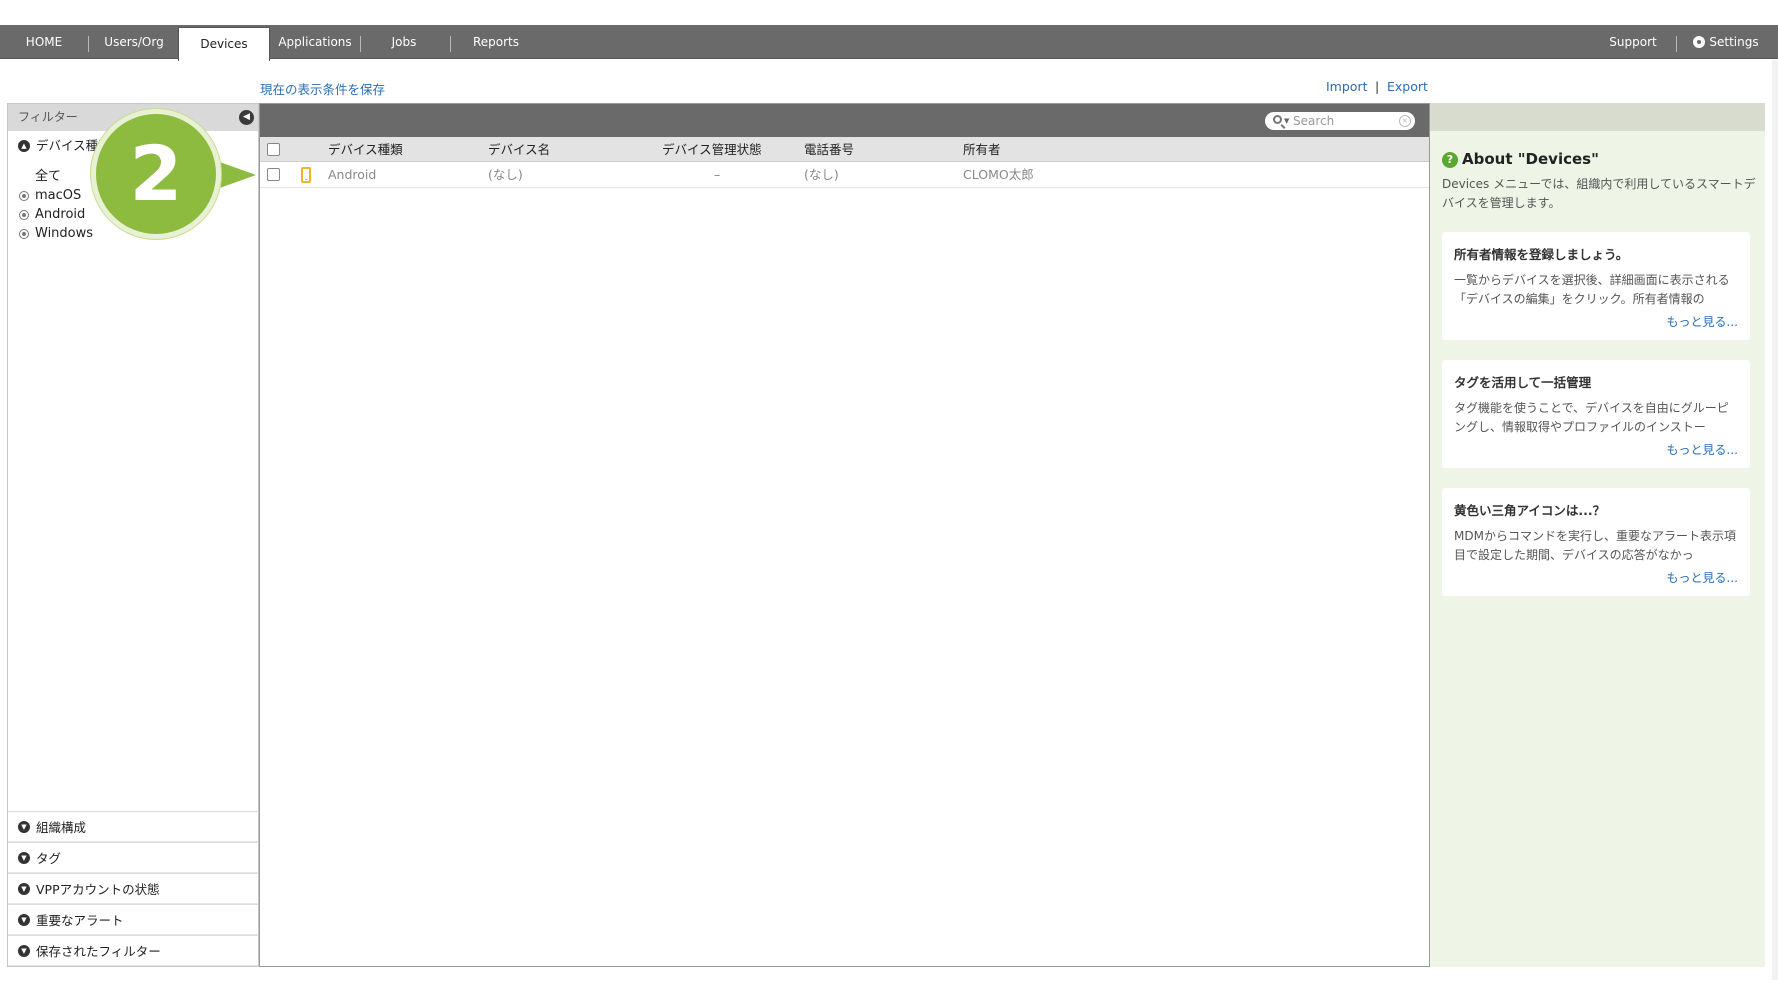  I want to click on tab-jobs: Jobs, so click(404, 42).